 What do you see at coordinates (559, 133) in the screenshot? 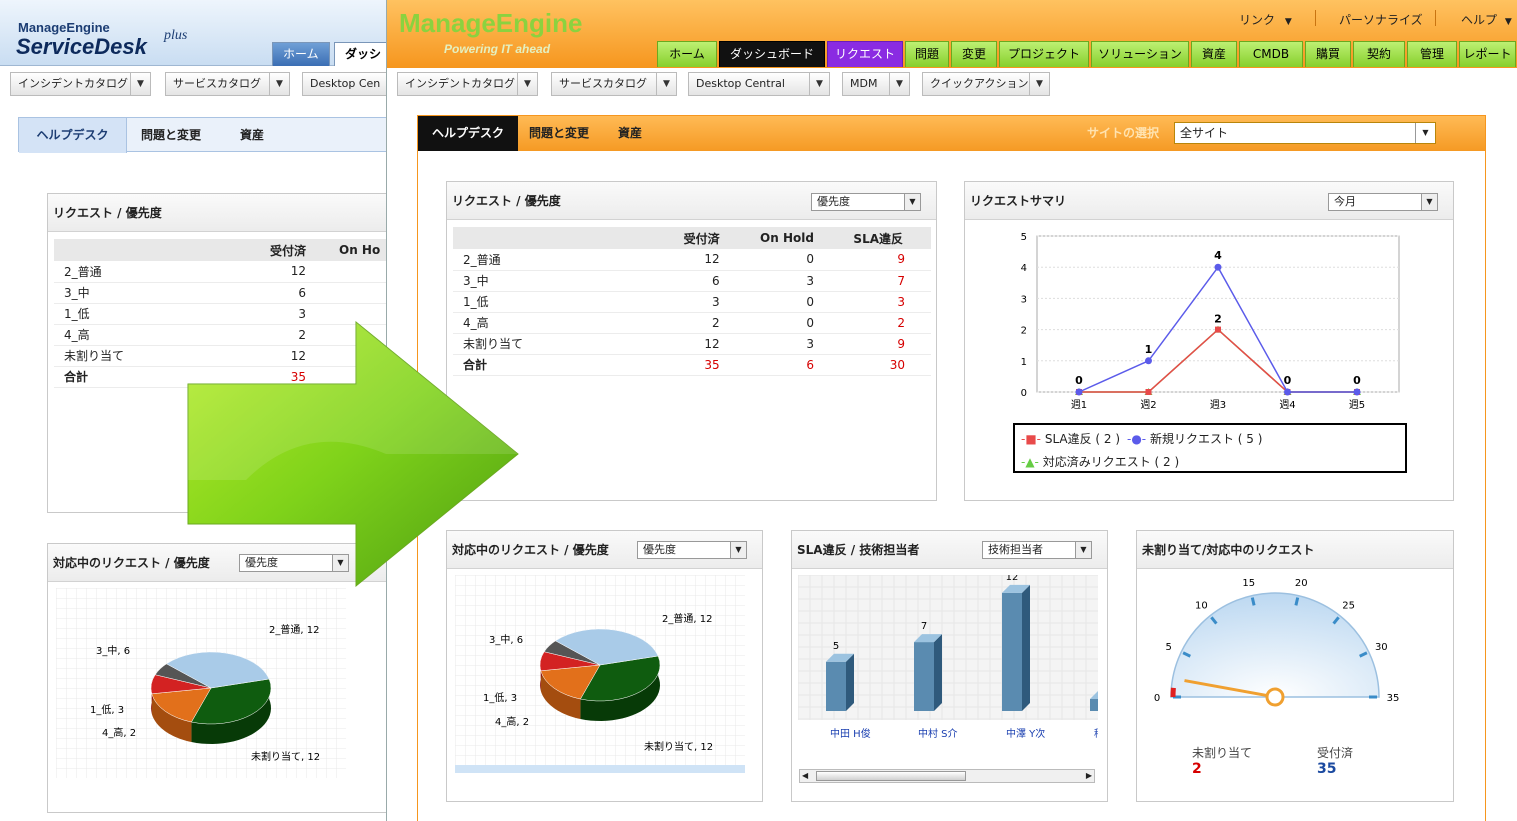
I see `subtab-problems-changes: 問題と変更` at bounding box center [559, 133].